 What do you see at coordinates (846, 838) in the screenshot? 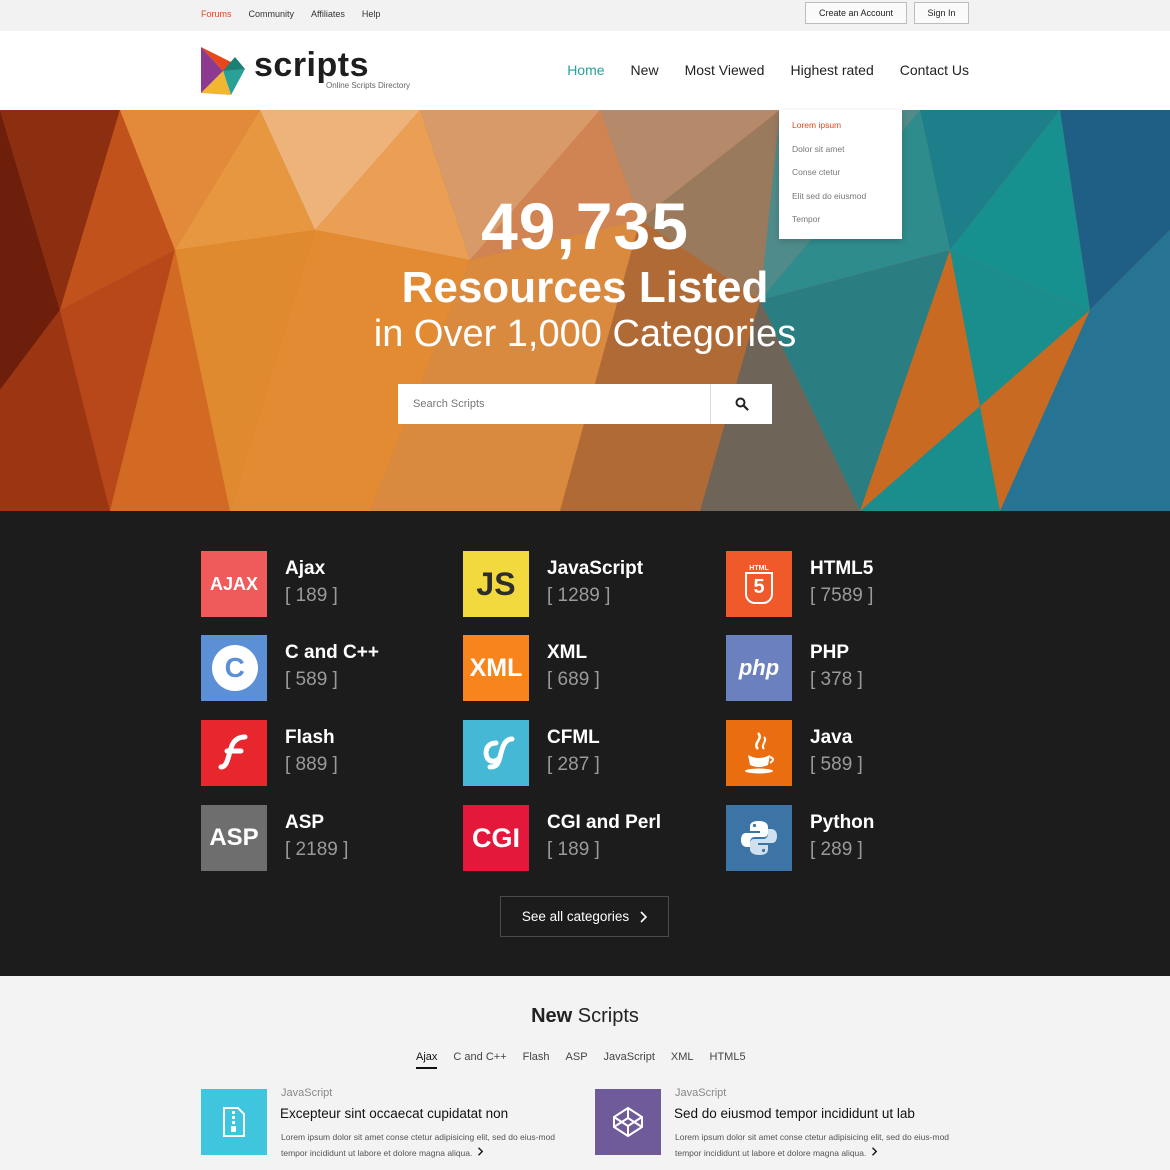
I see `category-python: Python [ 289 ]` at bounding box center [846, 838].